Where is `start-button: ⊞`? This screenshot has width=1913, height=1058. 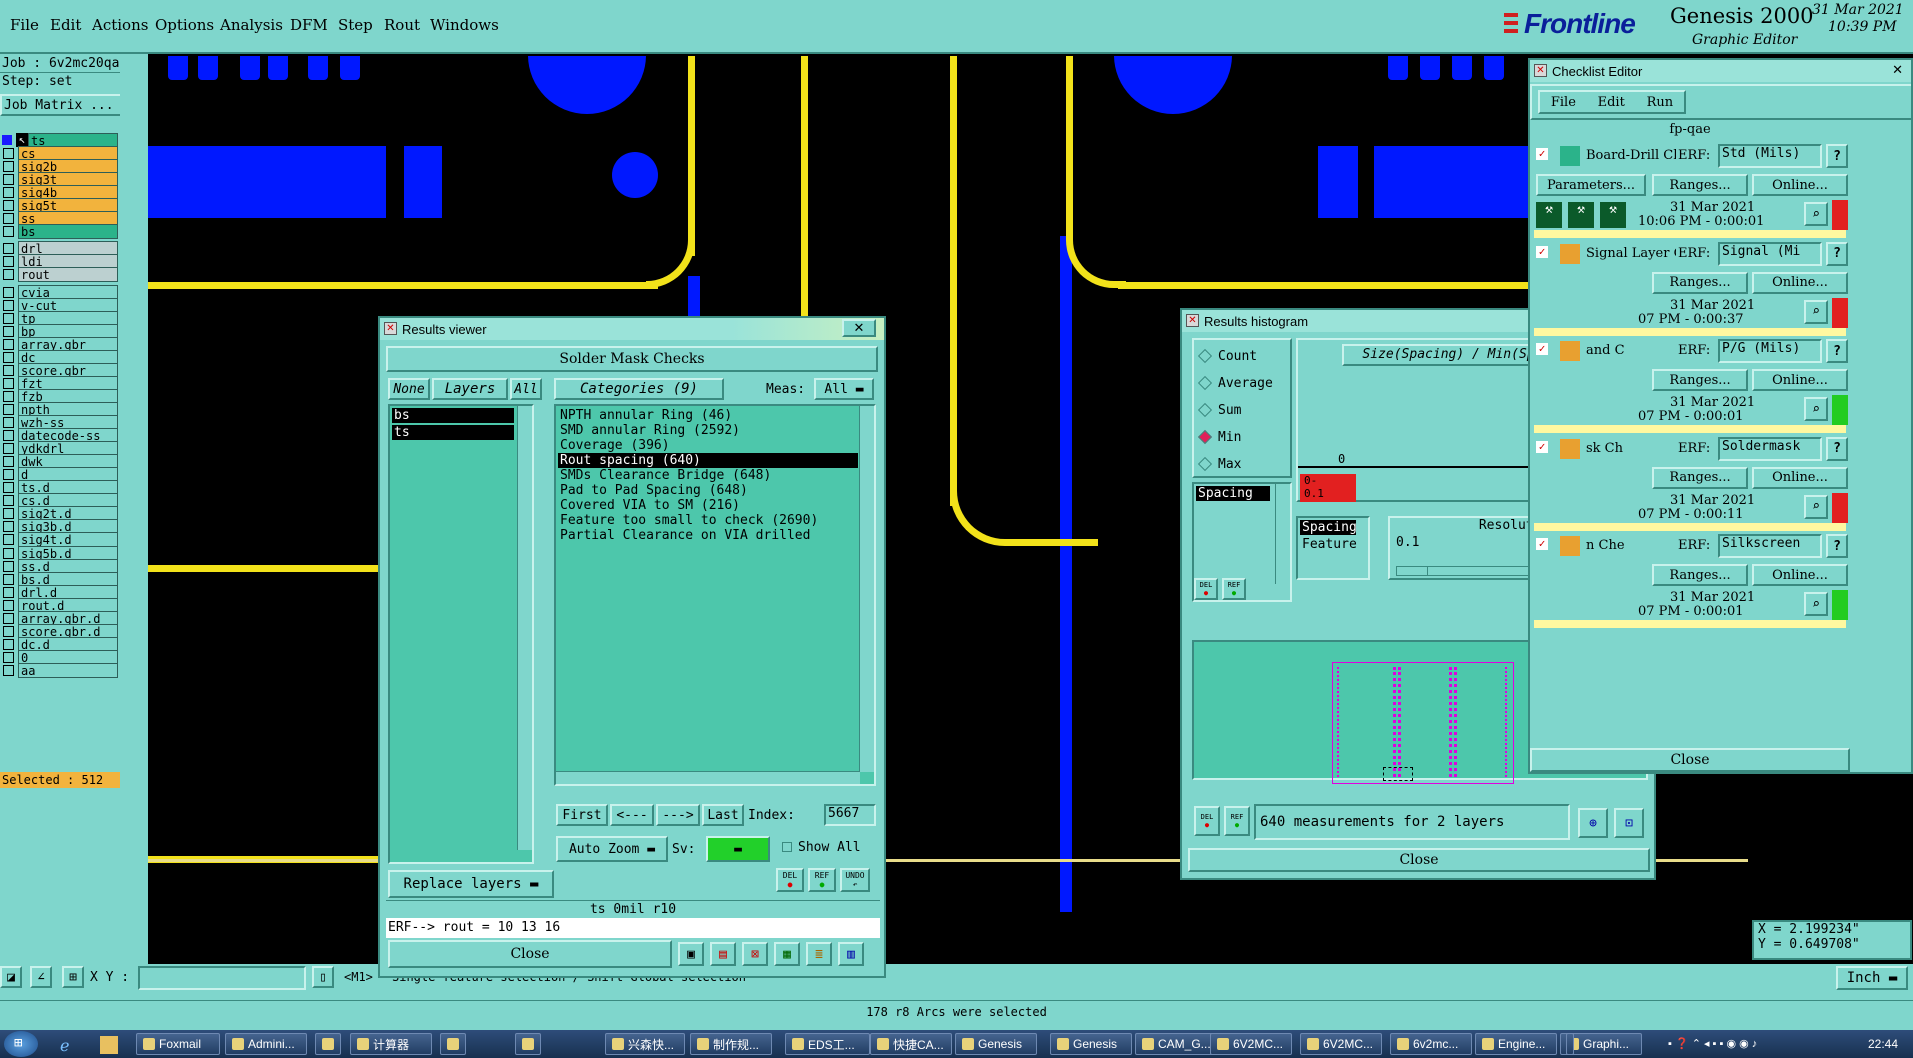 start-button: ⊞ is located at coordinates (21, 1044).